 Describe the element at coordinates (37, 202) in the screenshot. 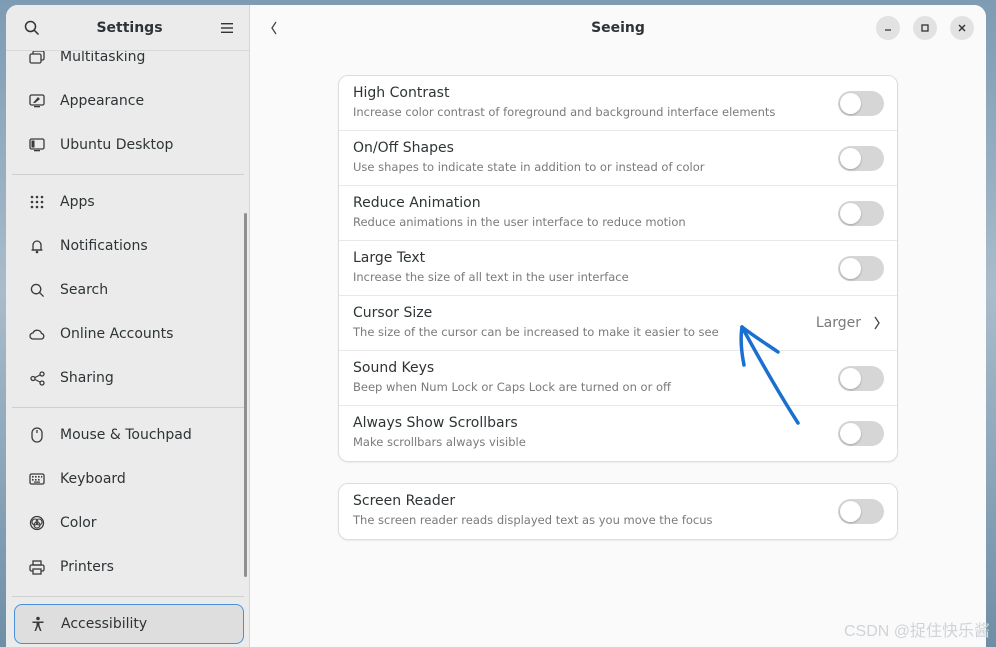

I see `apps-grid-icon` at that location.